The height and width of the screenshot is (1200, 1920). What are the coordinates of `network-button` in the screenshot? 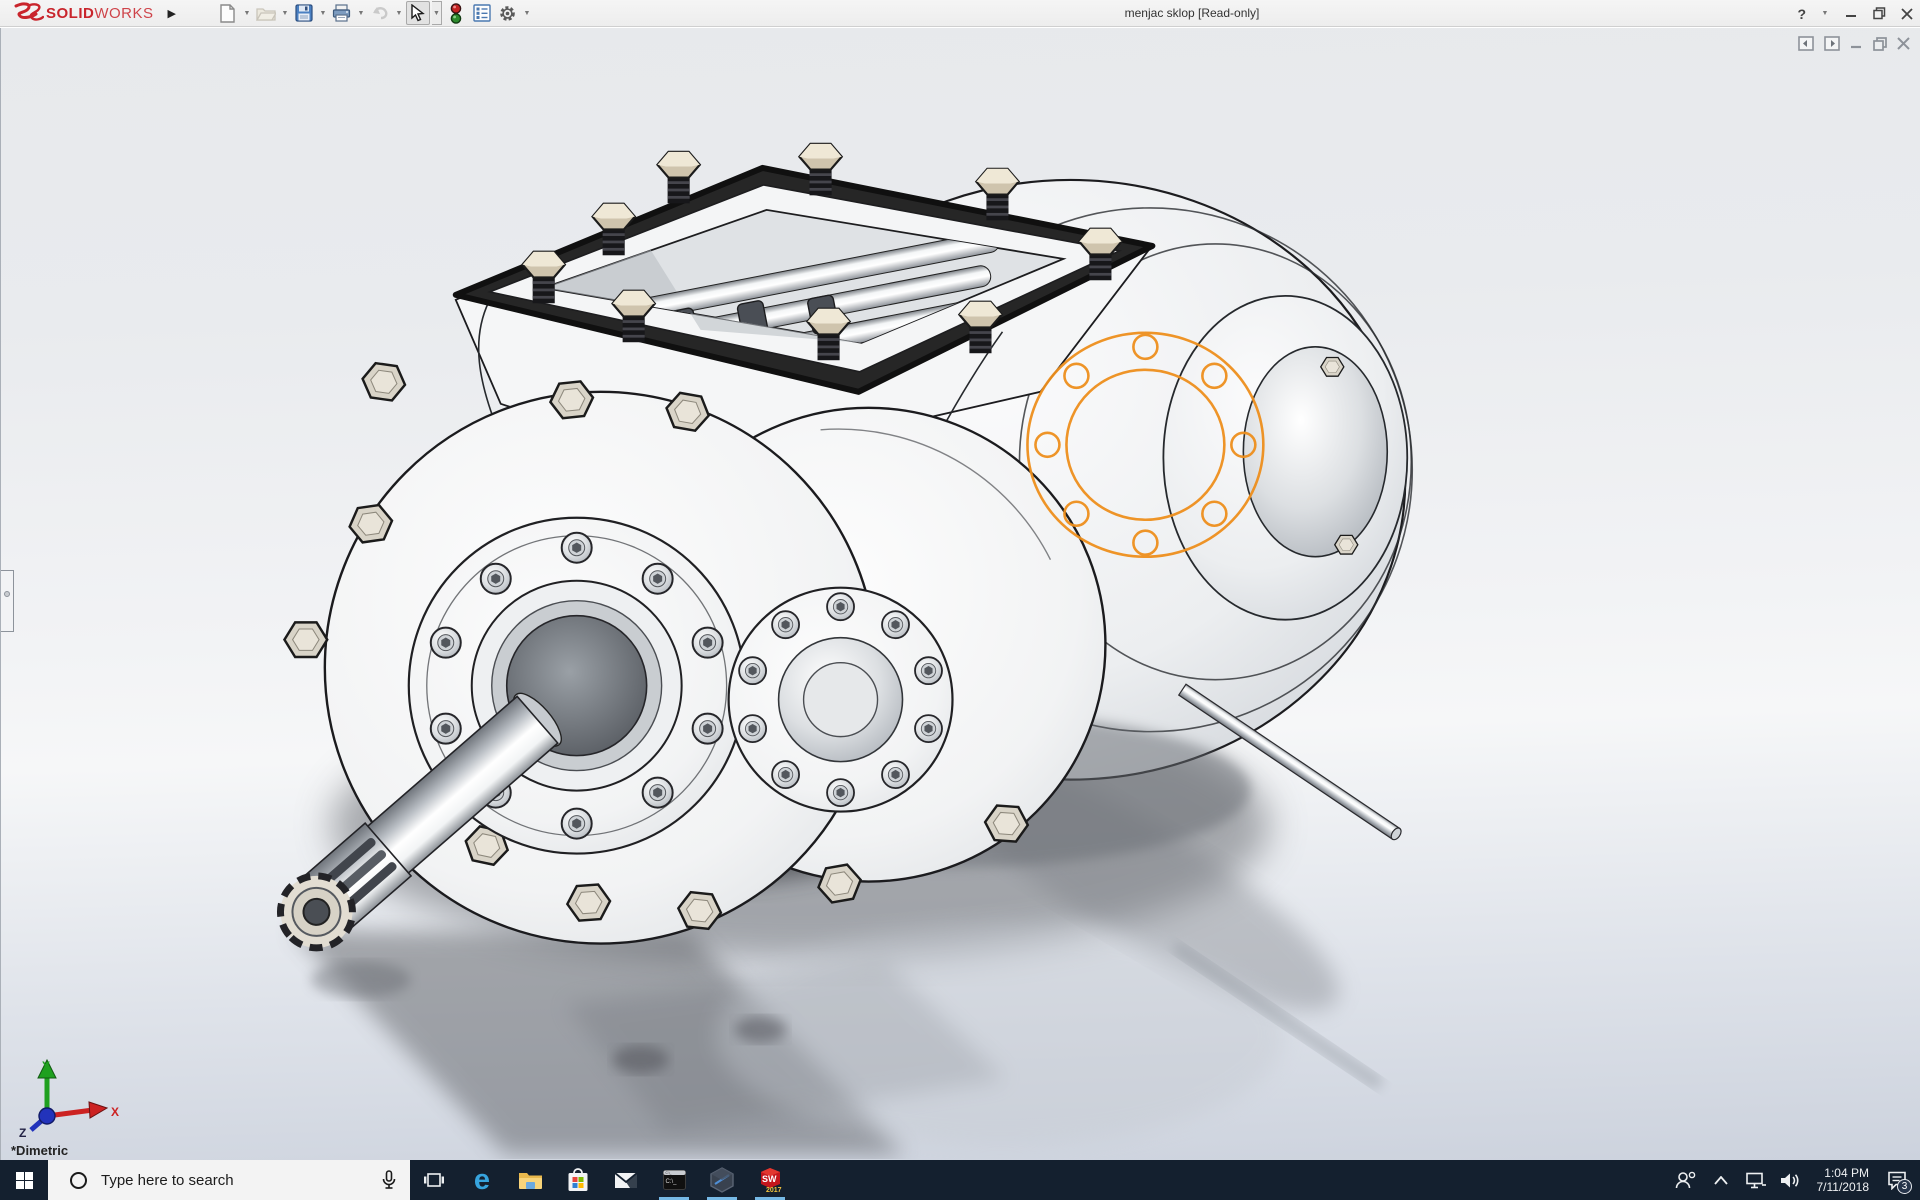 It's located at (1756, 1180).